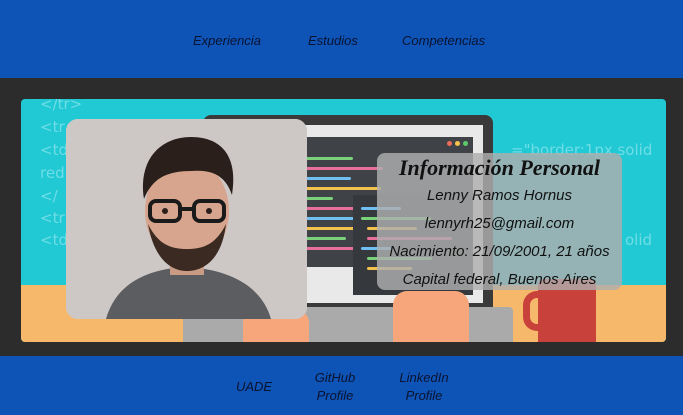  Describe the element at coordinates (227, 40) in the screenshot. I see `nav-link-experiencia: Experiencia` at that location.